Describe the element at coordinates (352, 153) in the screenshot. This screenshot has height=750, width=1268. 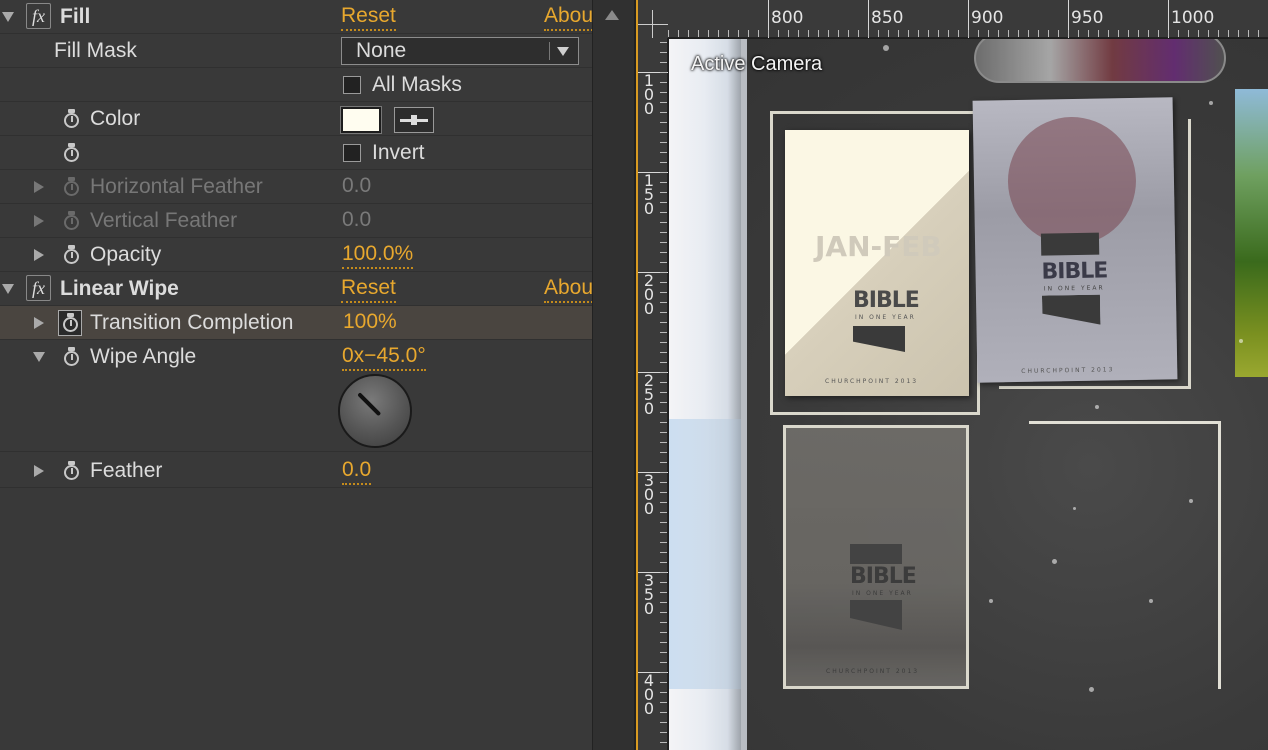
I see `invert-checkbox` at that location.